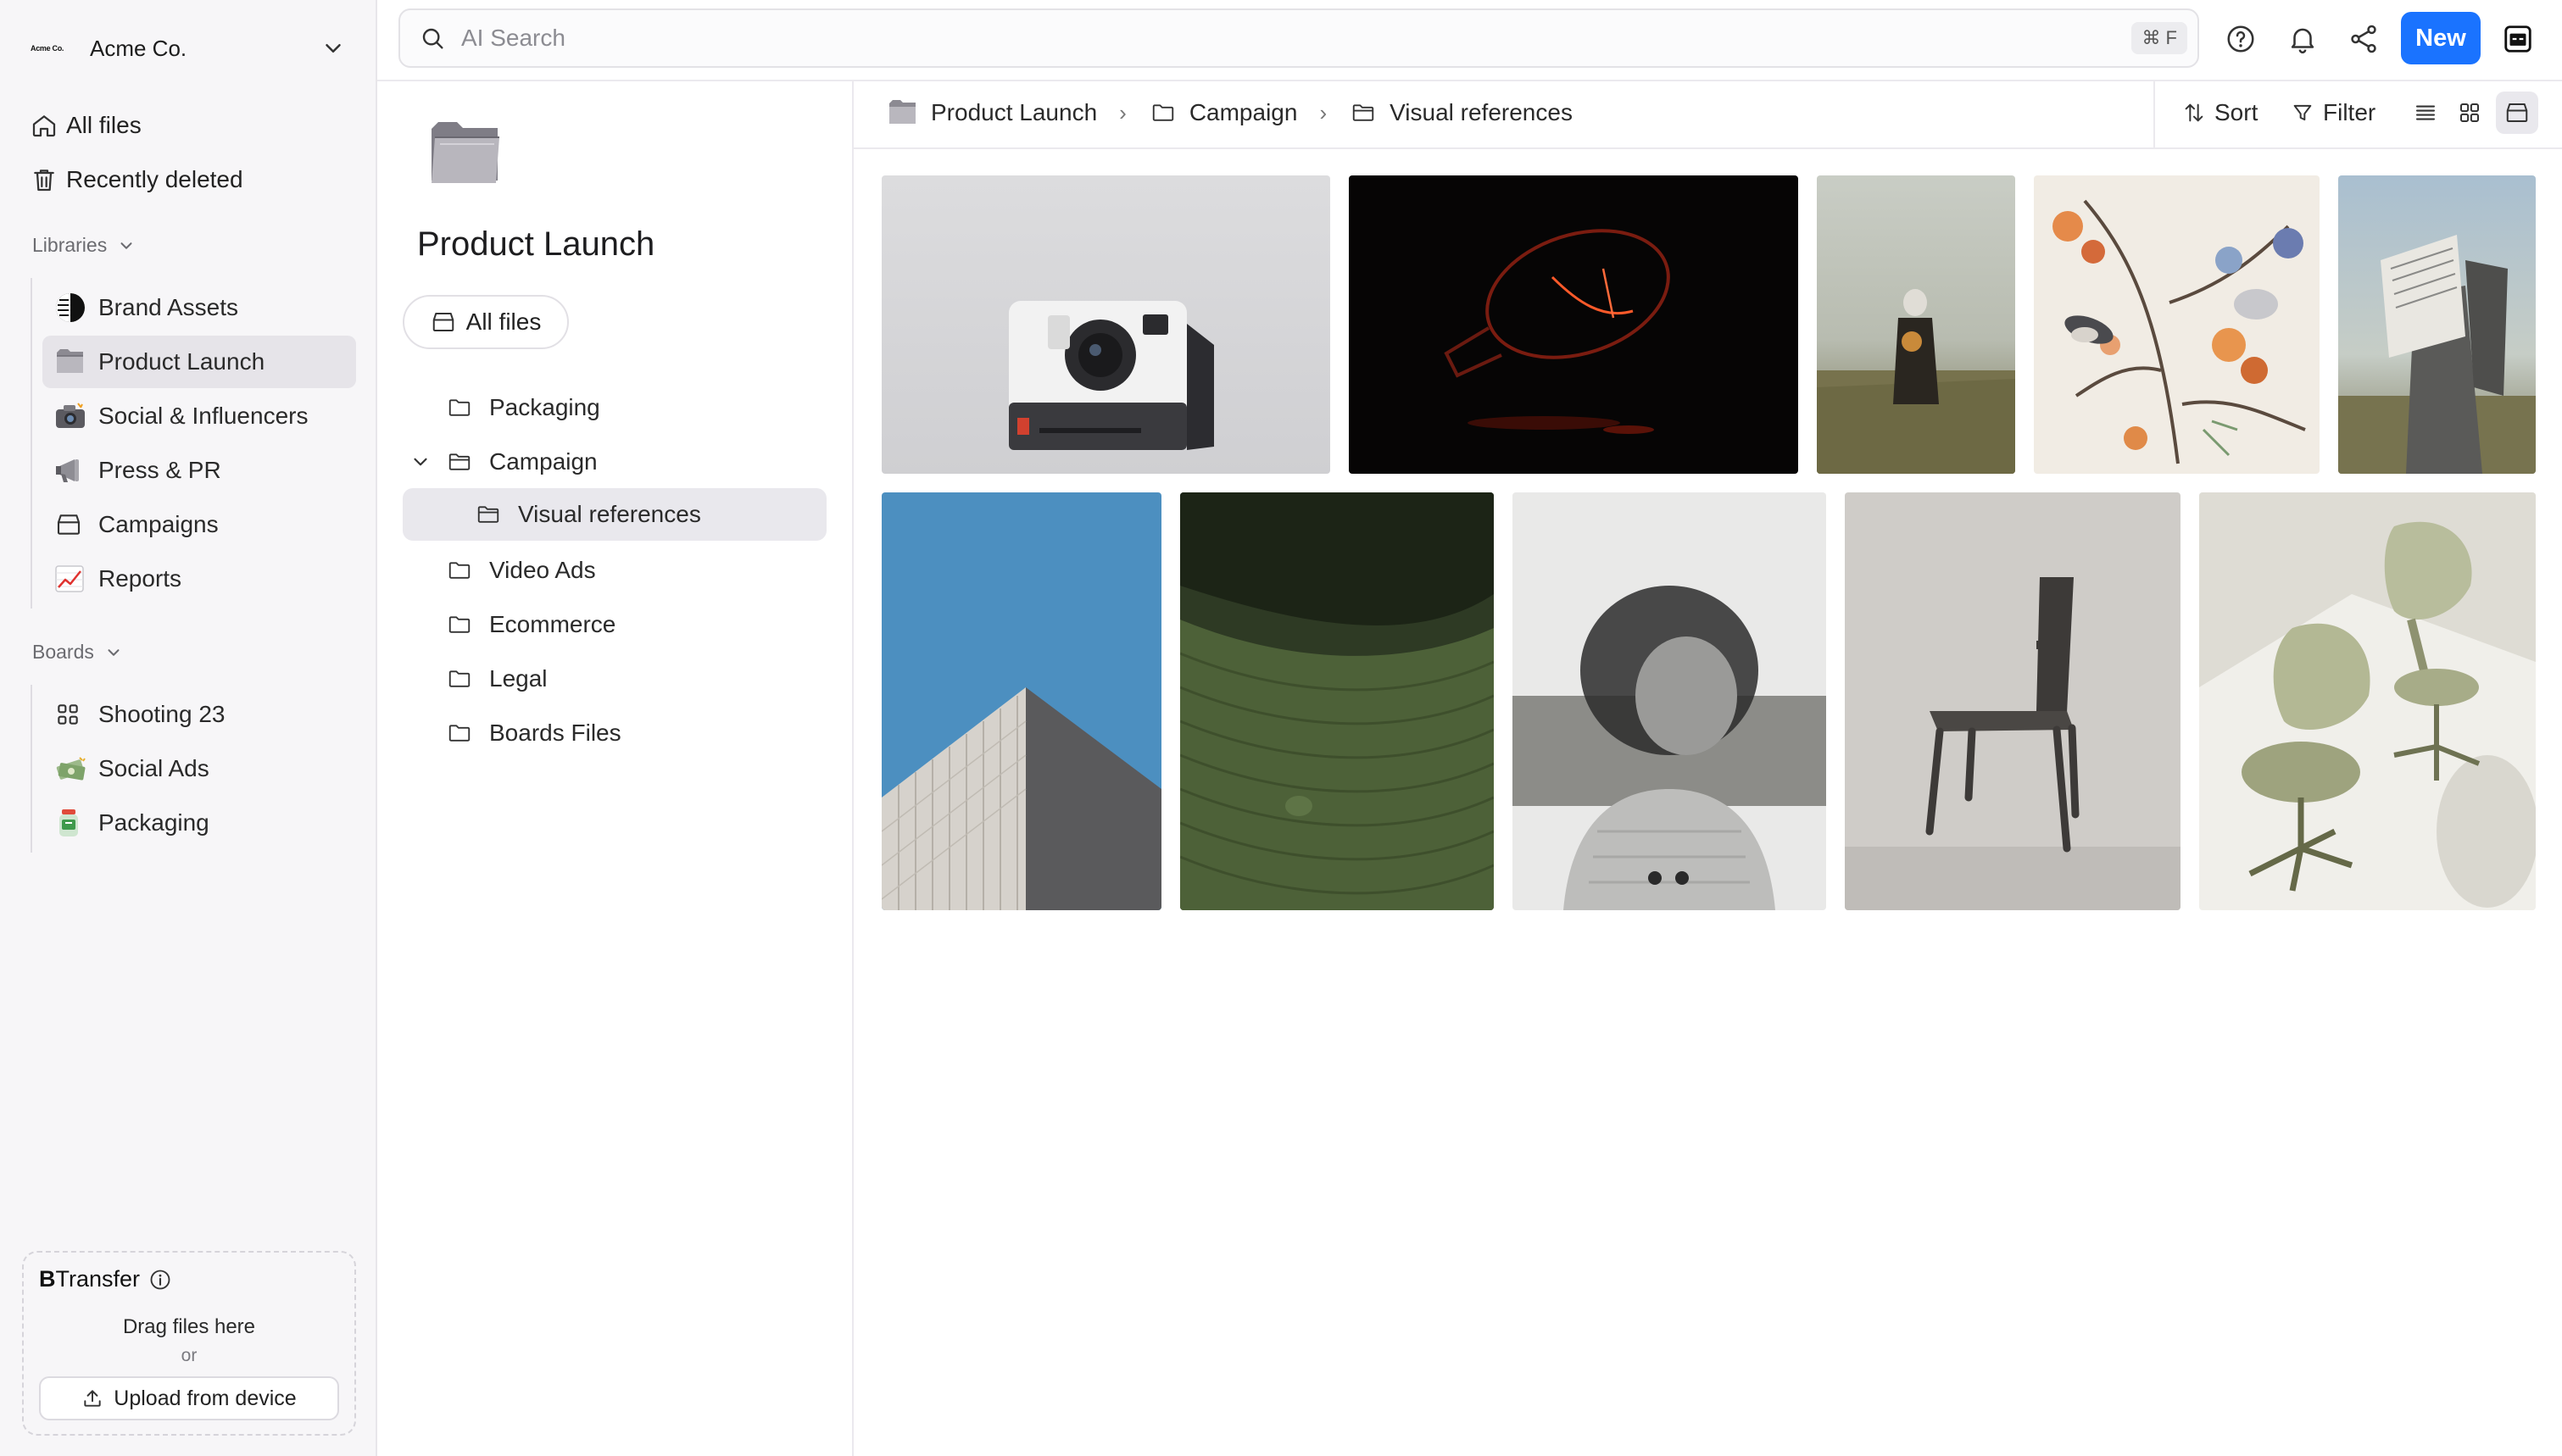 The image size is (2562, 1456). I want to click on breadcrumb-item-campaign: Campaign, so click(1223, 113).